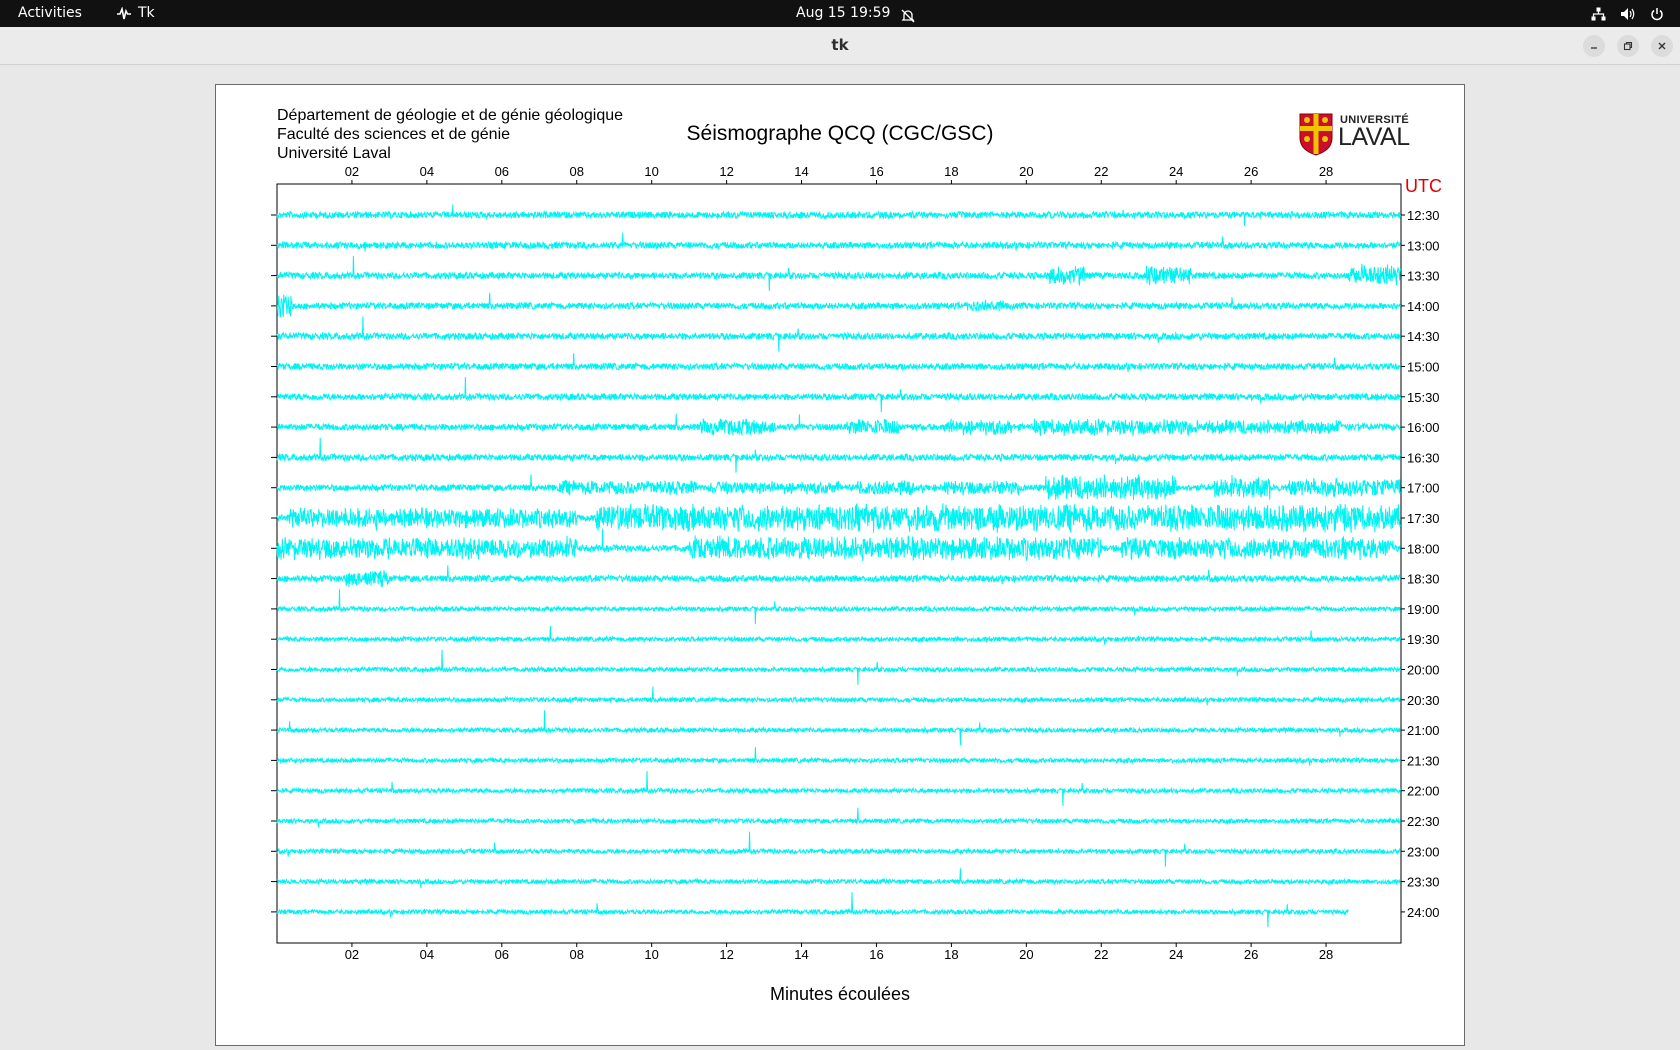  Describe the element at coordinates (427, 171) in the screenshot. I see `x-tick-label-top: 04` at that location.